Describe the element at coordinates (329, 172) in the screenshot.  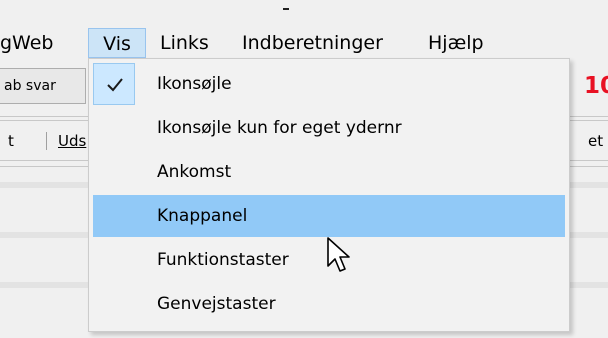
I see `menu-item-ankomst: Ankomst` at that location.